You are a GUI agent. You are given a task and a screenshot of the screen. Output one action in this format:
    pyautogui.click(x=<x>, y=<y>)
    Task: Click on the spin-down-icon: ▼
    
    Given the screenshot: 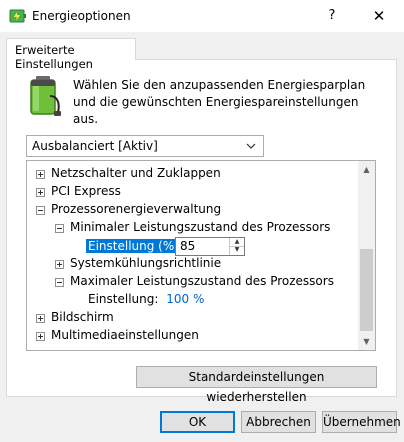 What is the action you would take?
    pyautogui.click(x=237, y=250)
    